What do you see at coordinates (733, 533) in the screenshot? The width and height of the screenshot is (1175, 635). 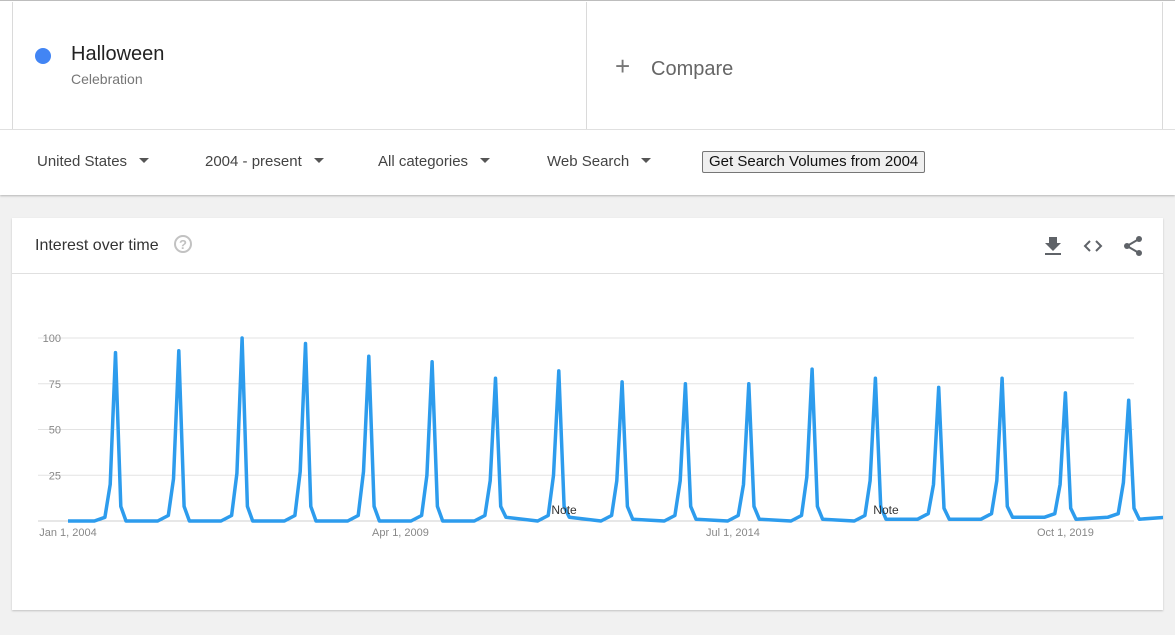 I see `x-tick-label: Jul 1, 2014` at bounding box center [733, 533].